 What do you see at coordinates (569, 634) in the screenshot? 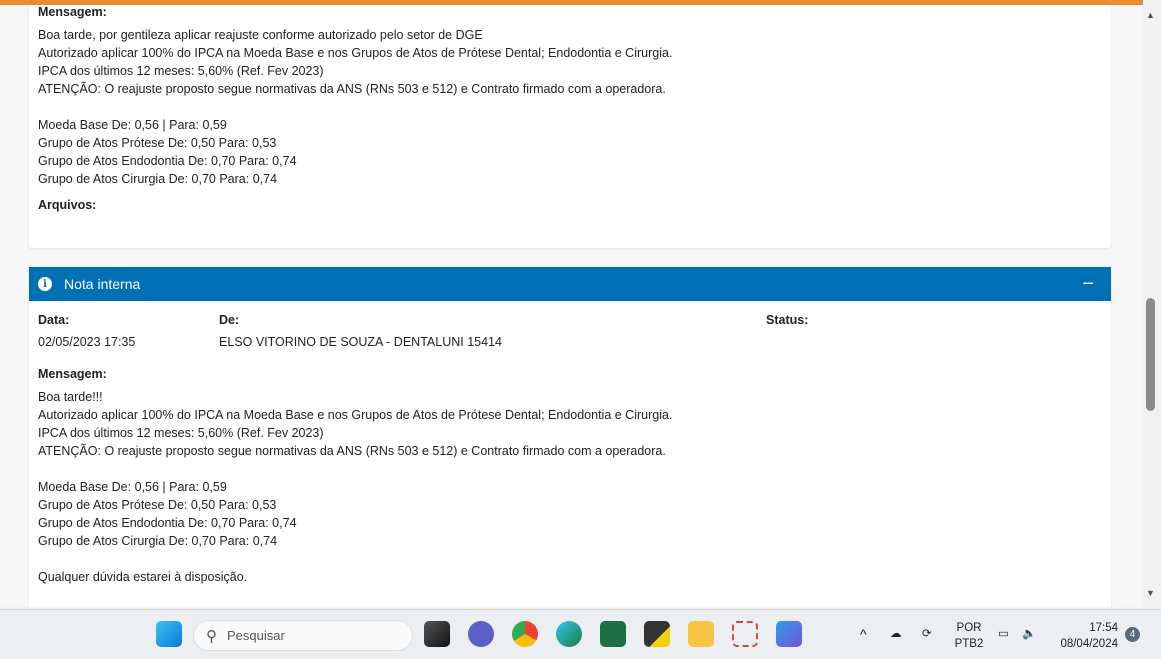
I see `edge-icon` at bounding box center [569, 634].